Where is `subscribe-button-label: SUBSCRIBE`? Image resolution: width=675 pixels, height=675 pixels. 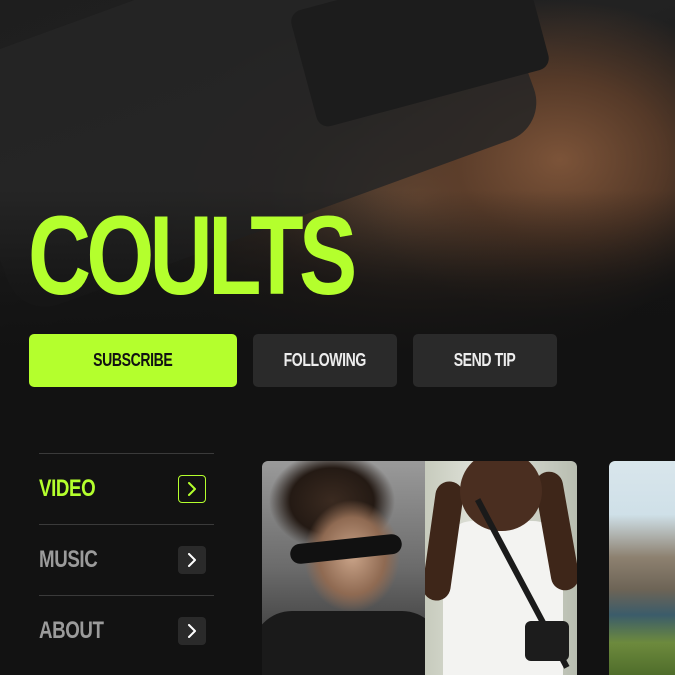 subscribe-button-label: SUBSCRIBE is located at coordinates (133, 360).